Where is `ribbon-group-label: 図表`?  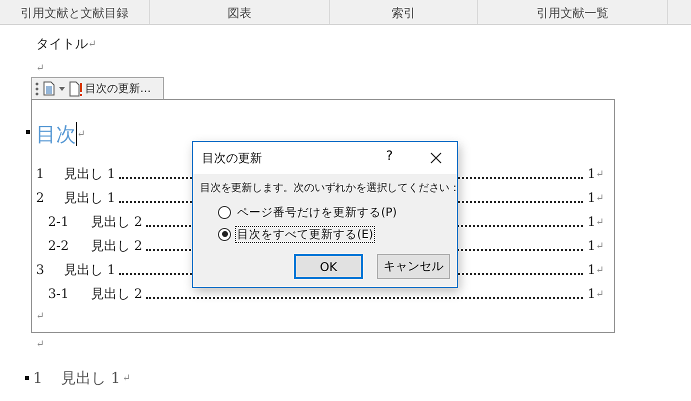
ribbon-group-label: 図表 is located at coordinates (240, 12).